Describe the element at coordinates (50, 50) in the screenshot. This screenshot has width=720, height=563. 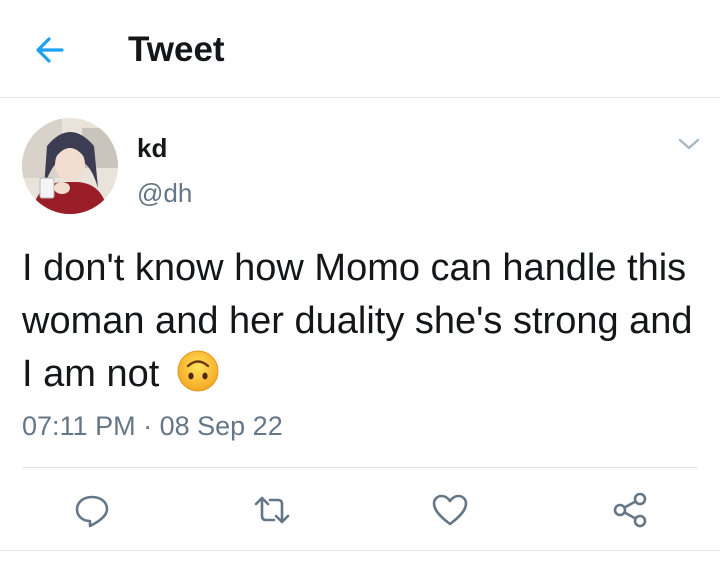
I see `back-arrow-icon` at that location.